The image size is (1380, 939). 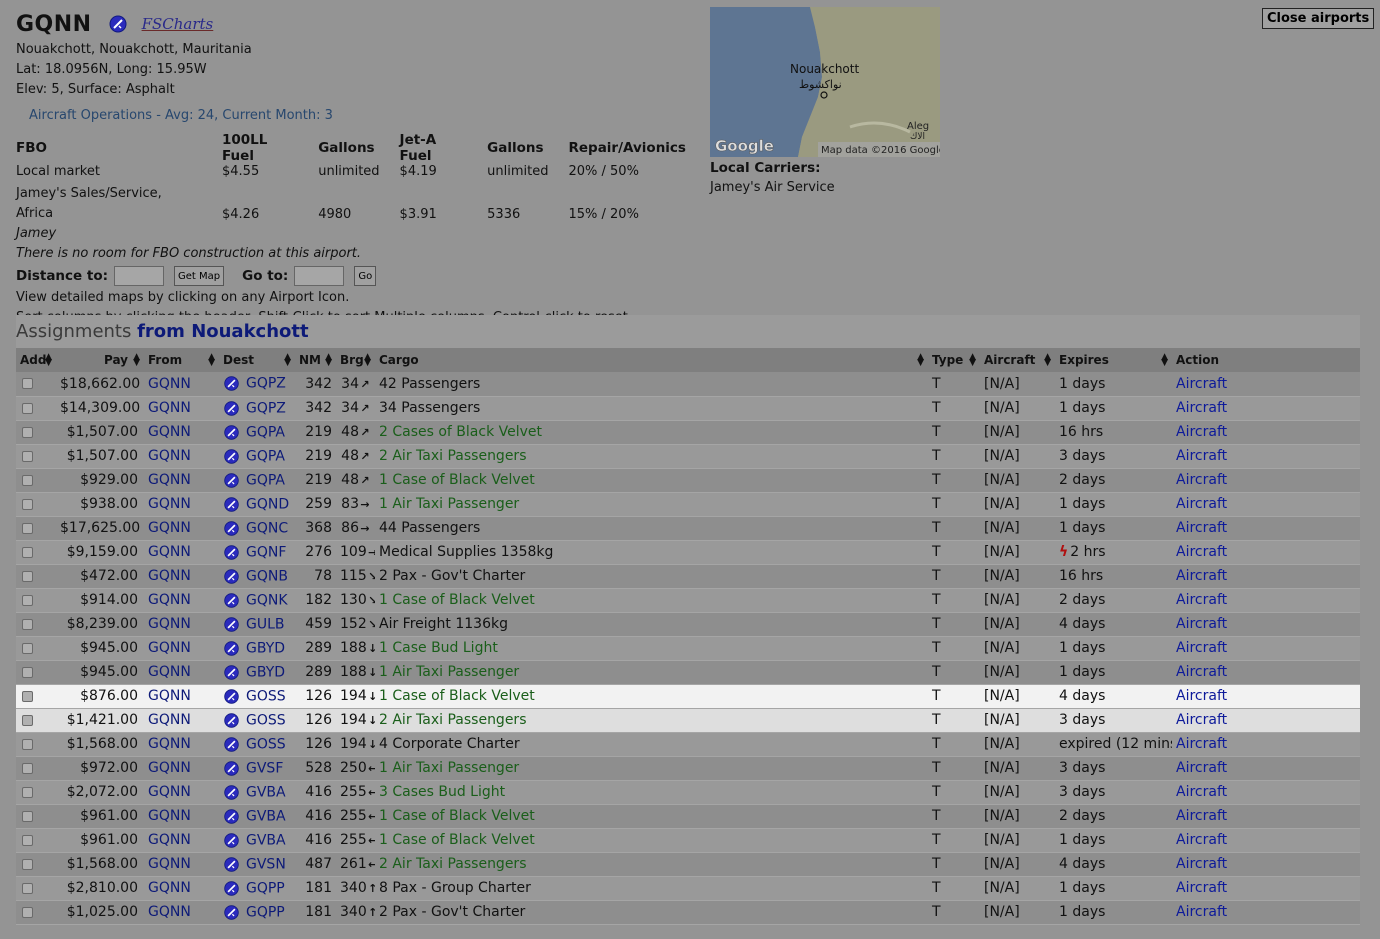 What do you see at coordinates (651, 360) in the screenshot?
I see `col-cargo: Cargo ▲ ▼` at bounding box center [651, 360].